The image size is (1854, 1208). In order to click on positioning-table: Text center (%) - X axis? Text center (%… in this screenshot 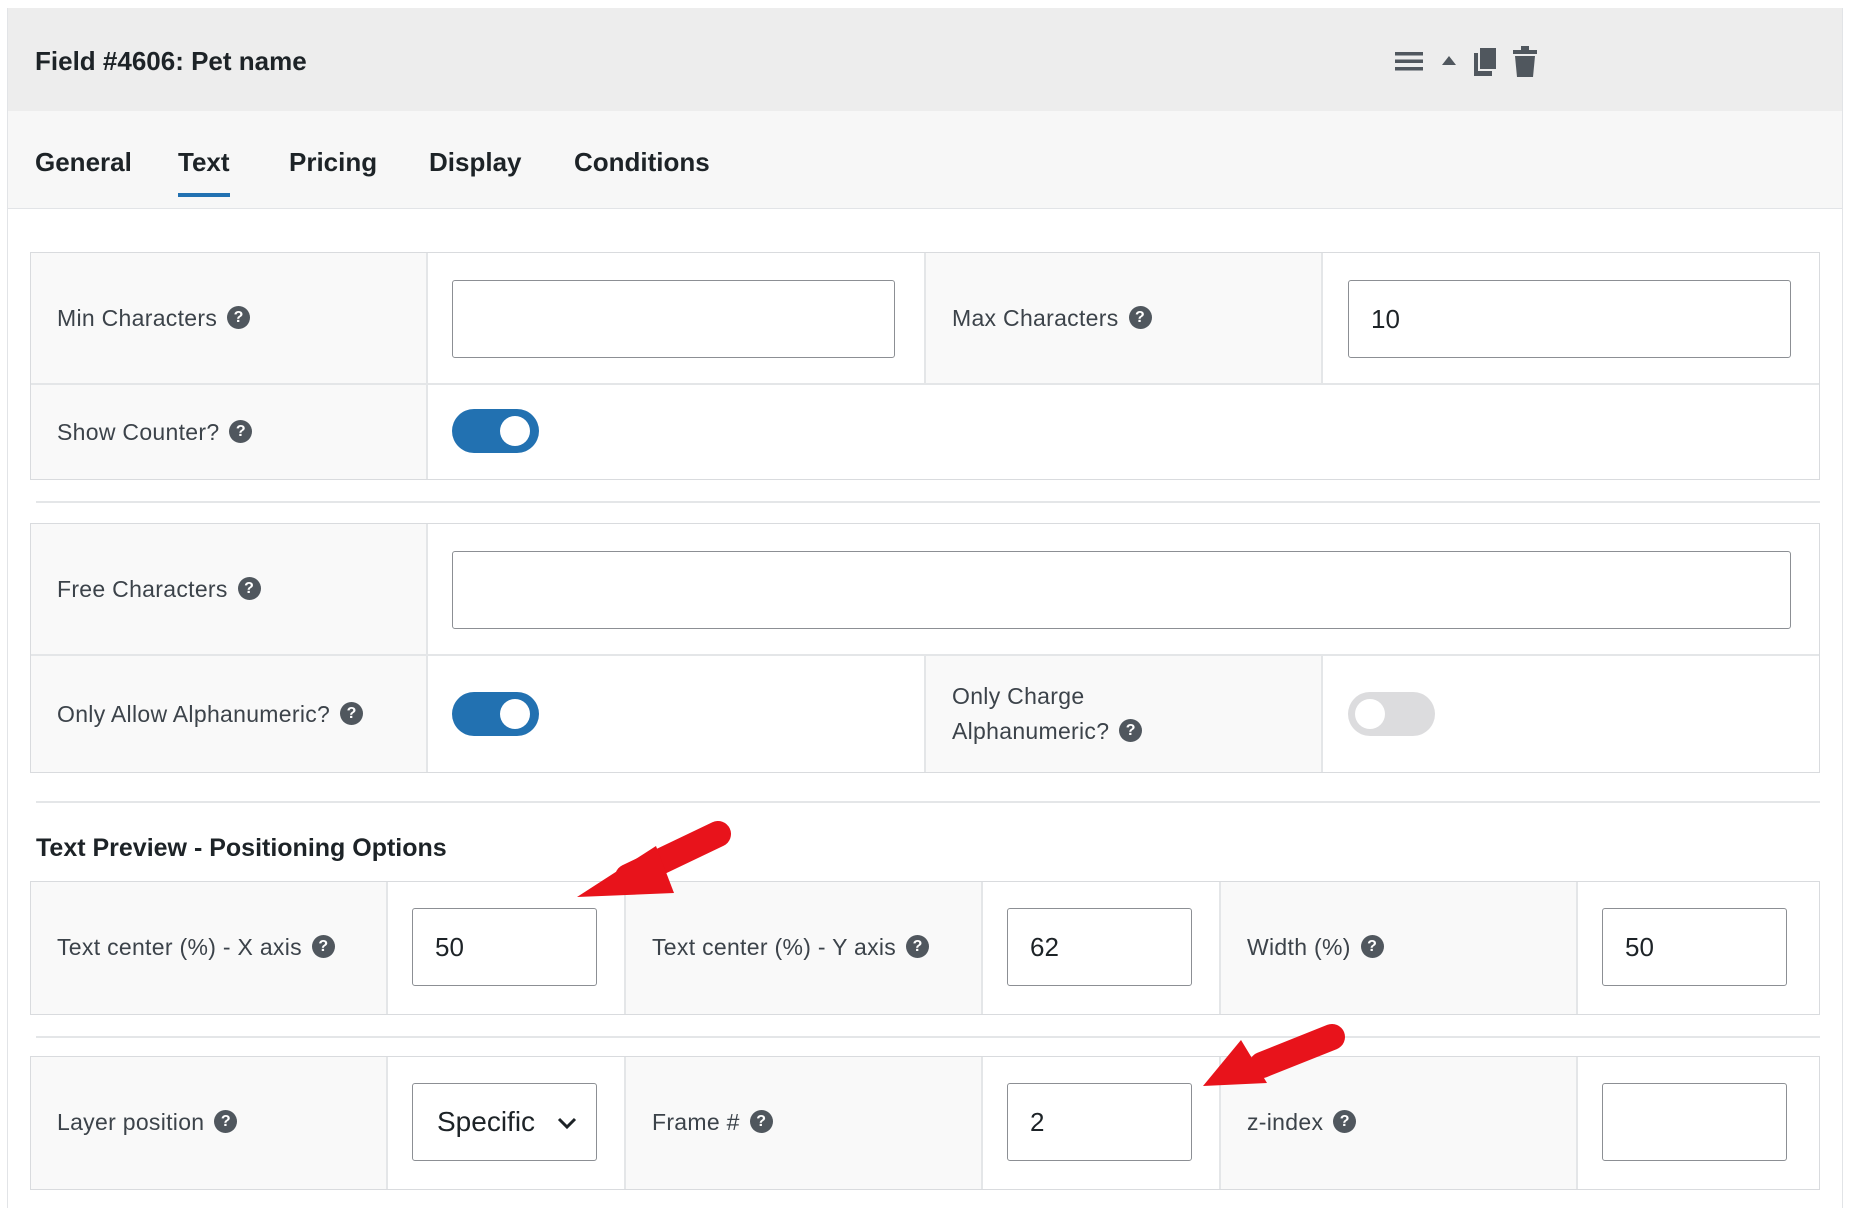, I will do `click(925, 948)`.